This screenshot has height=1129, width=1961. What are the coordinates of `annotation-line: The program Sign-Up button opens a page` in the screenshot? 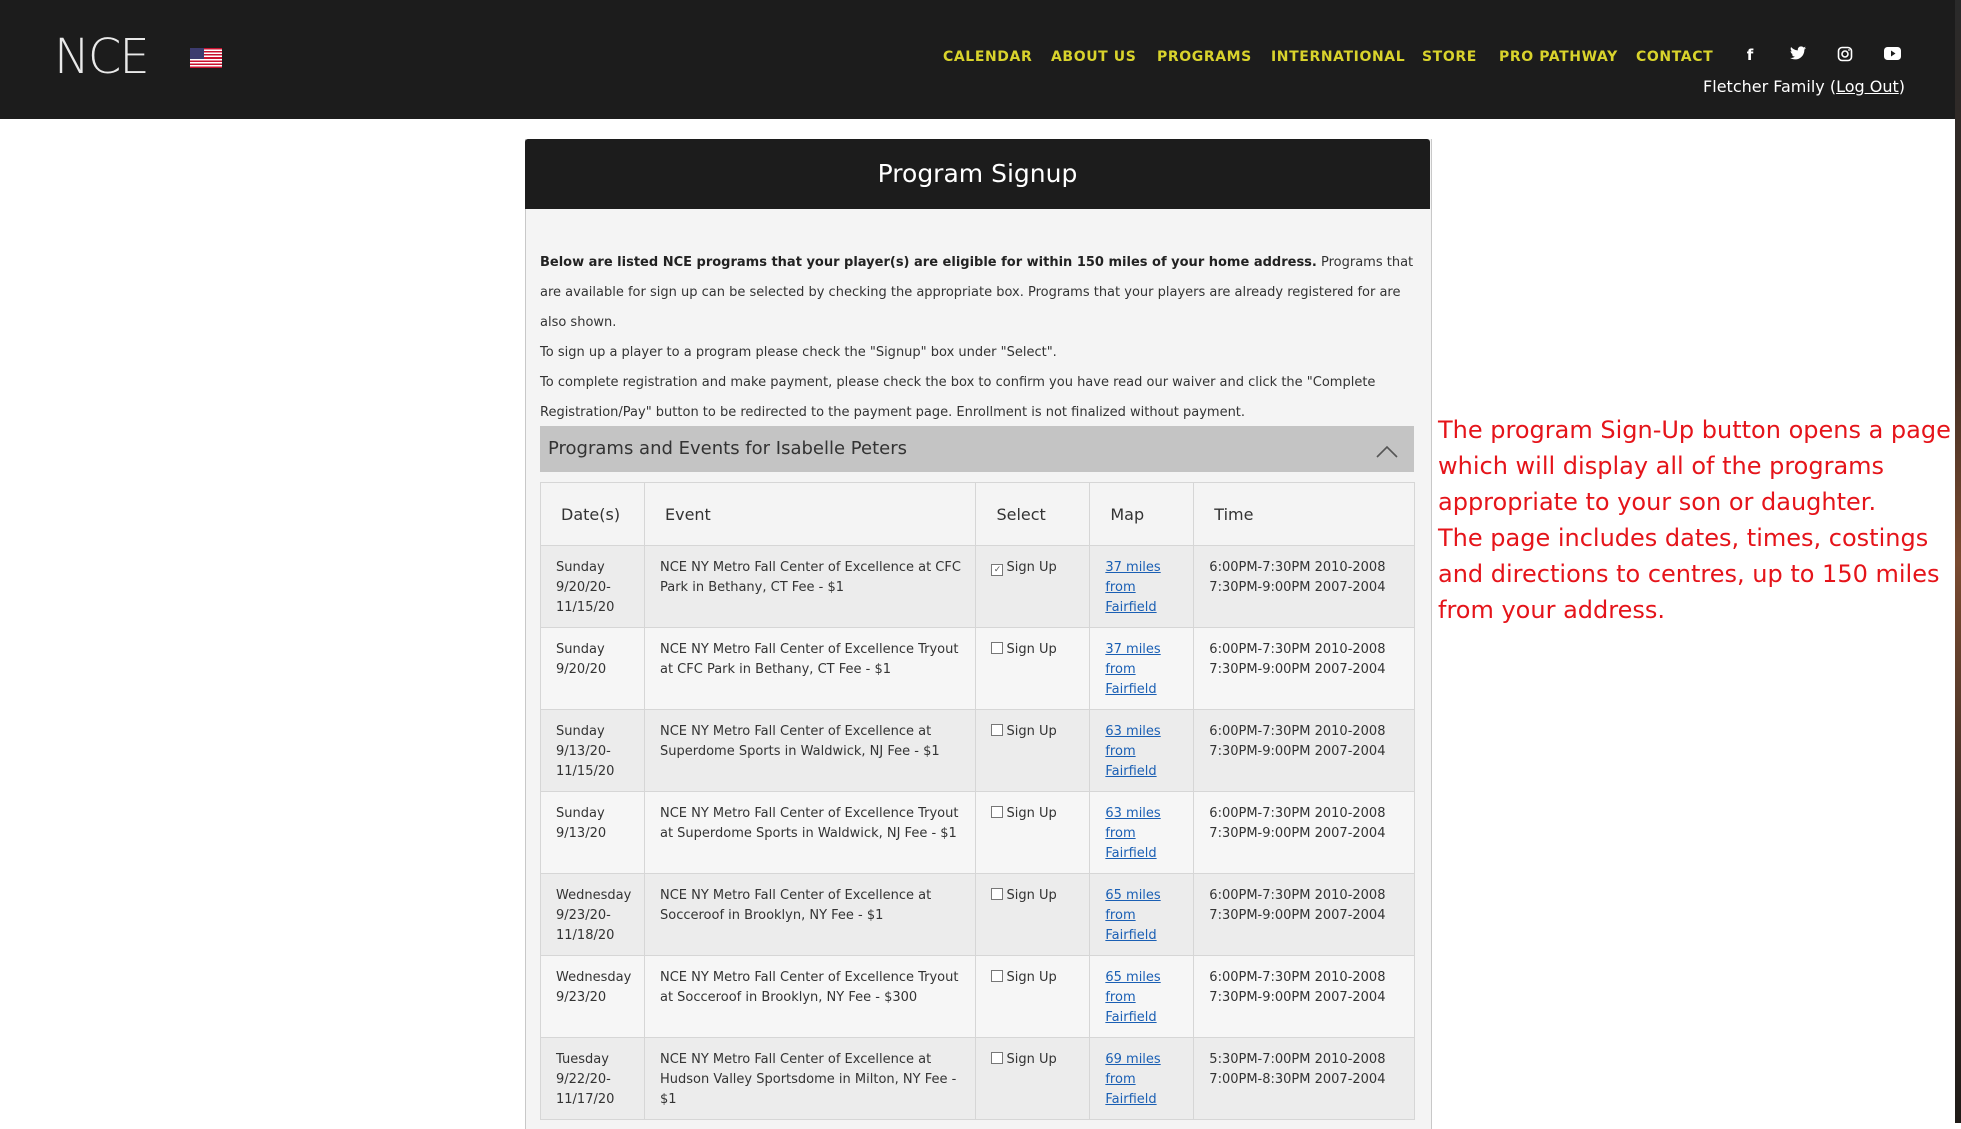 It's located at (1694, 430).